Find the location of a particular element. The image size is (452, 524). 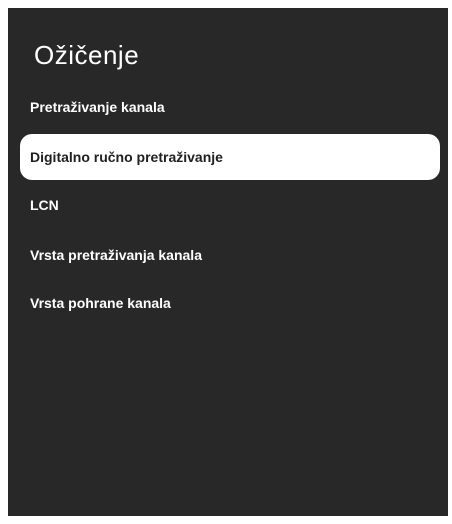

menu-item-channel-search-type: Vrsta pretraživanja kanala is located at coordinates (230, 255).